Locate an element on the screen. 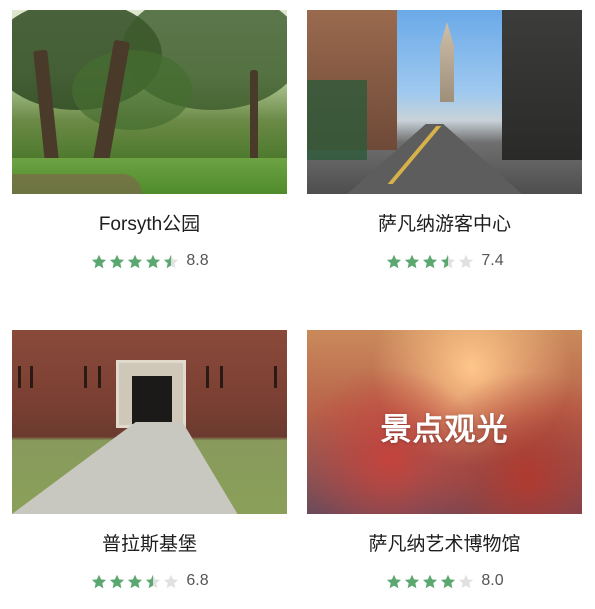 The height and width of the screenshot is (609, 595). park-photo is located at coordinates (149, 102).